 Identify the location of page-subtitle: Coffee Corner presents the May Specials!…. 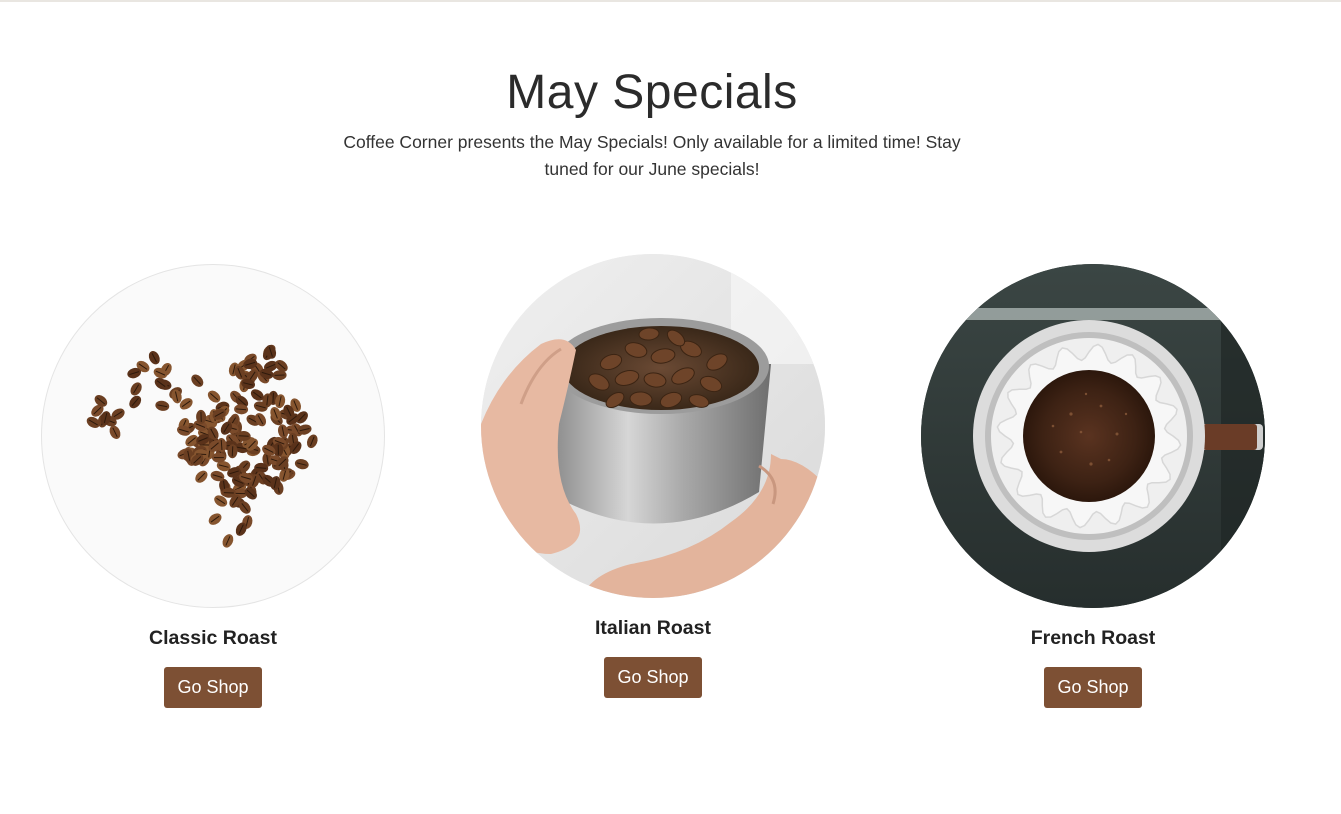
(652, 155).